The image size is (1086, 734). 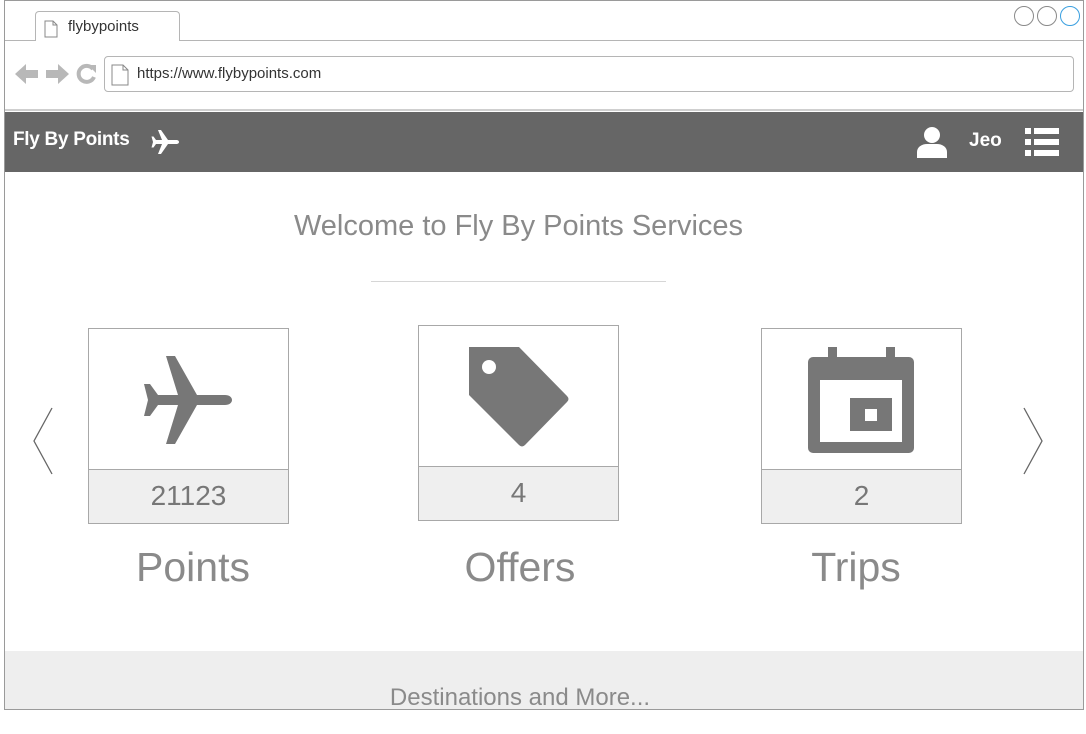 What do you see at coordinates (165, 142) in the screenshot?
I see `airplane-logo-icon` at bounding box center [165, 142].